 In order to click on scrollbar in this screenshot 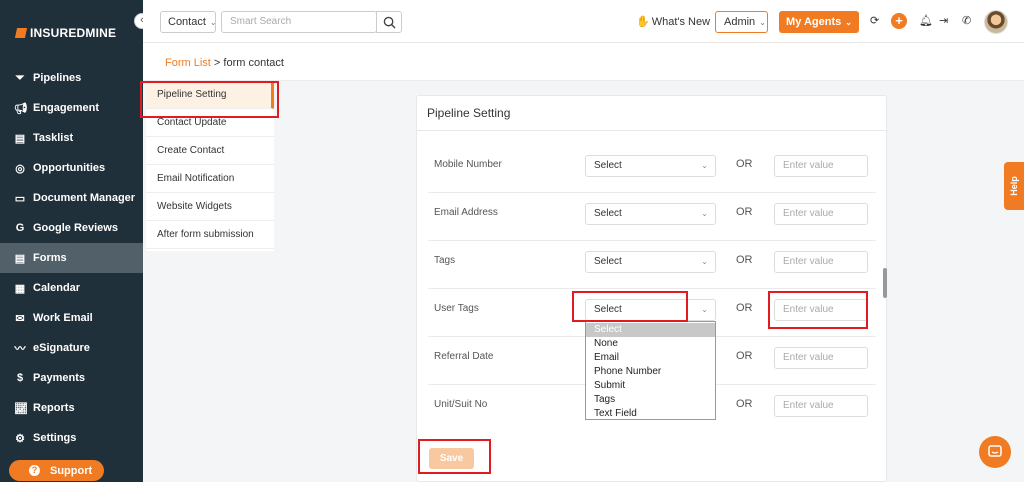, I will do `click(885, 283)`.